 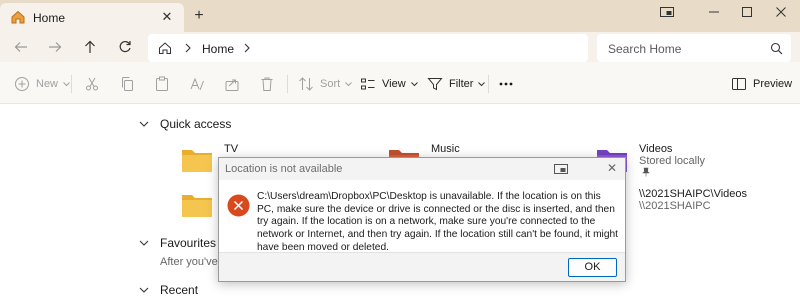 What do you see at coordinates (461, 84) in the screenshot?
I see `filter-label: Filter` at bounding box center [461, 84].